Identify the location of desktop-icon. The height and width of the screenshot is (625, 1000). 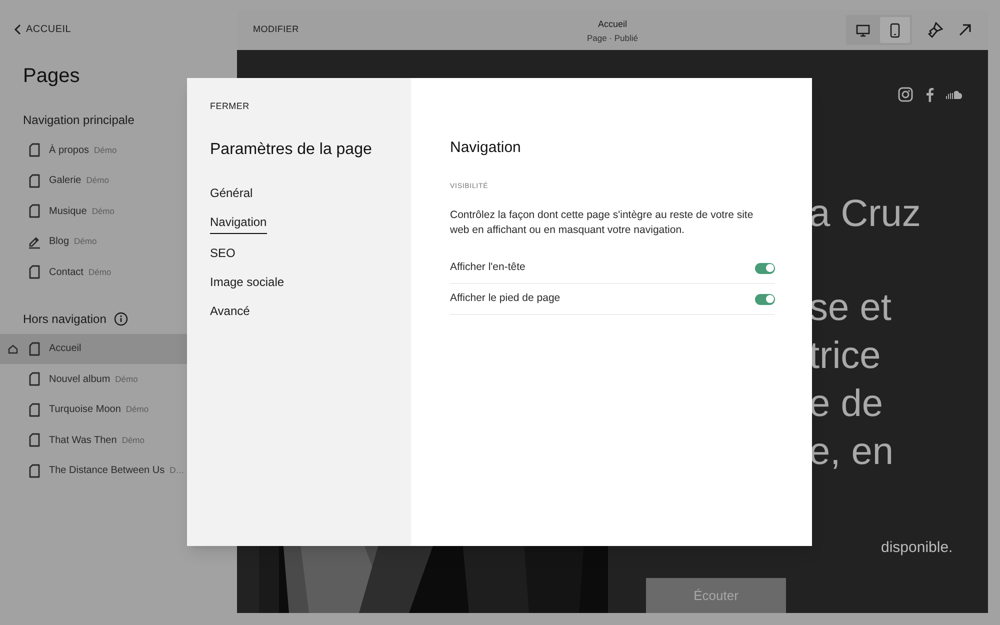
(863, 30).